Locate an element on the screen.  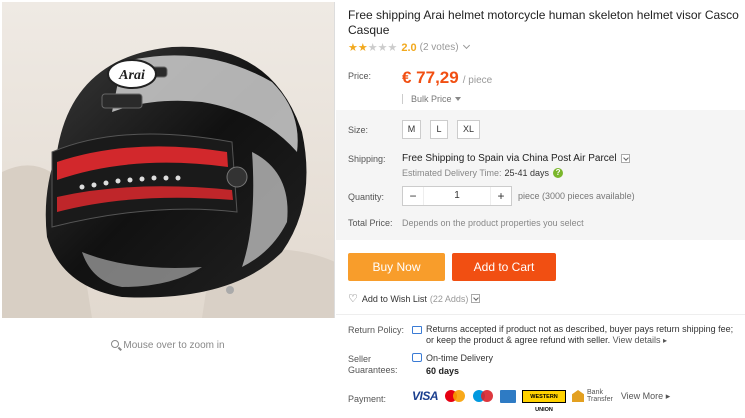
caret-down-icon is located at coordinates (457, 99).